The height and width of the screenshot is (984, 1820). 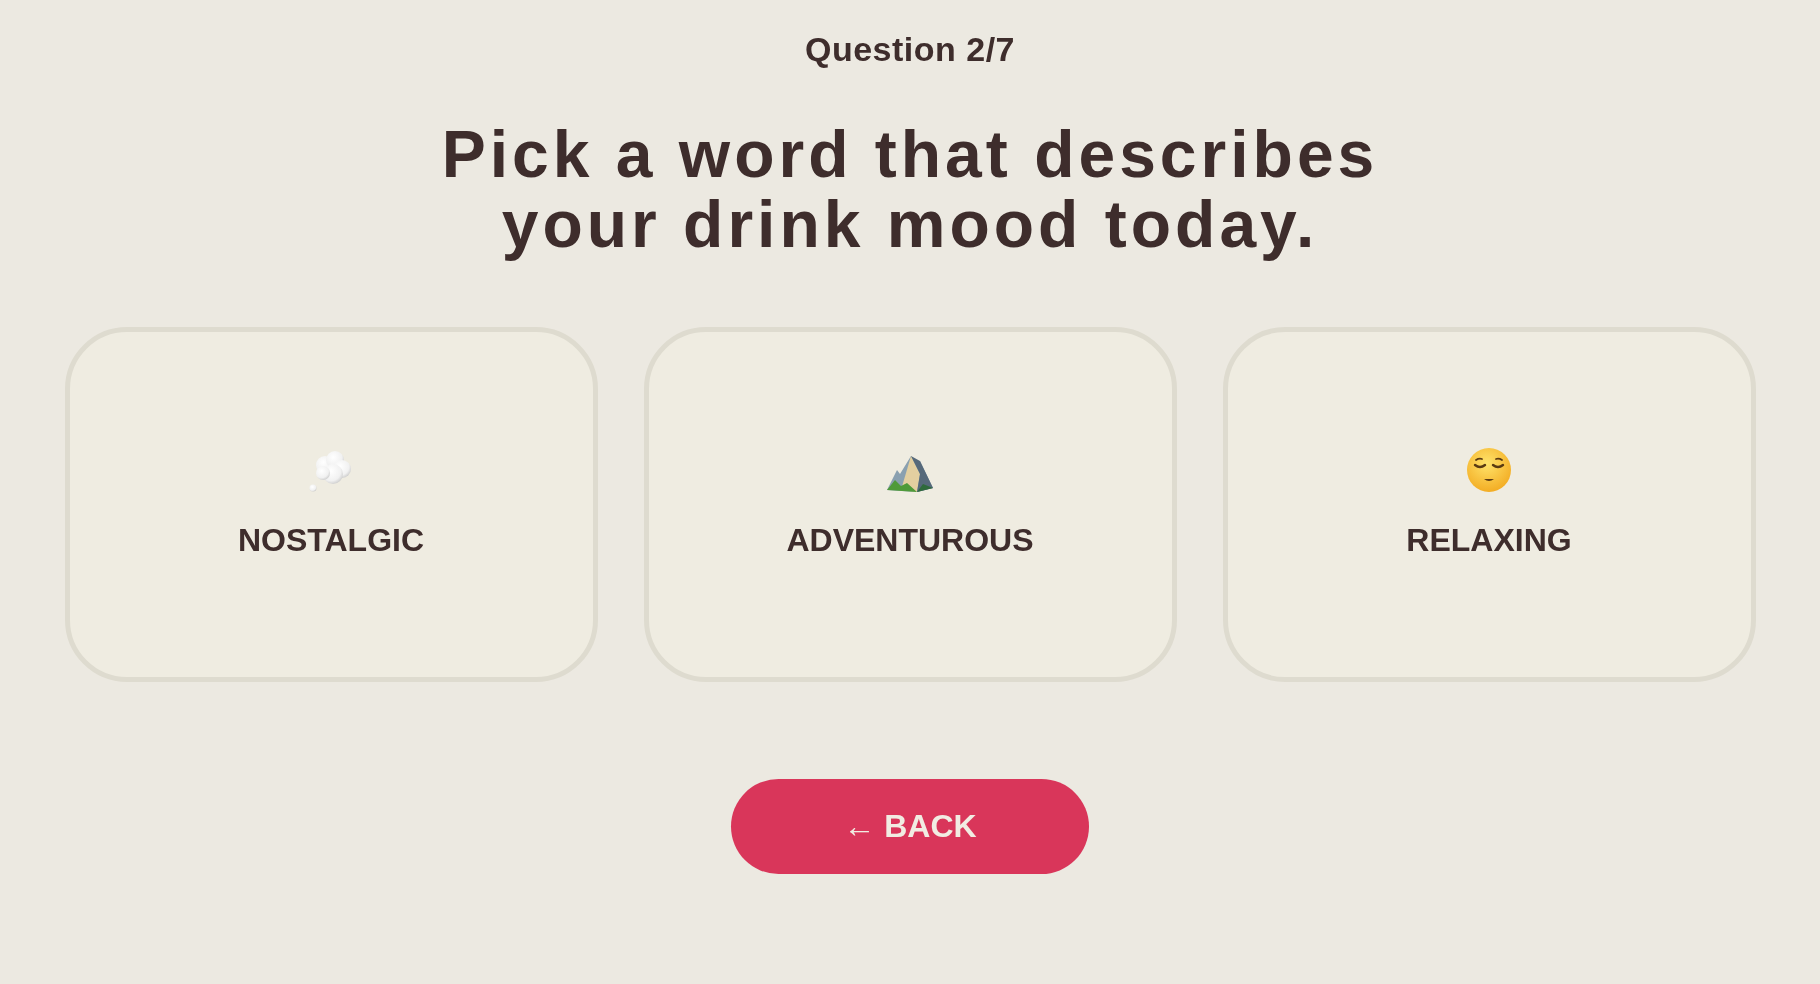 I want to click on mountain-icon, so click(x=910, y=473).